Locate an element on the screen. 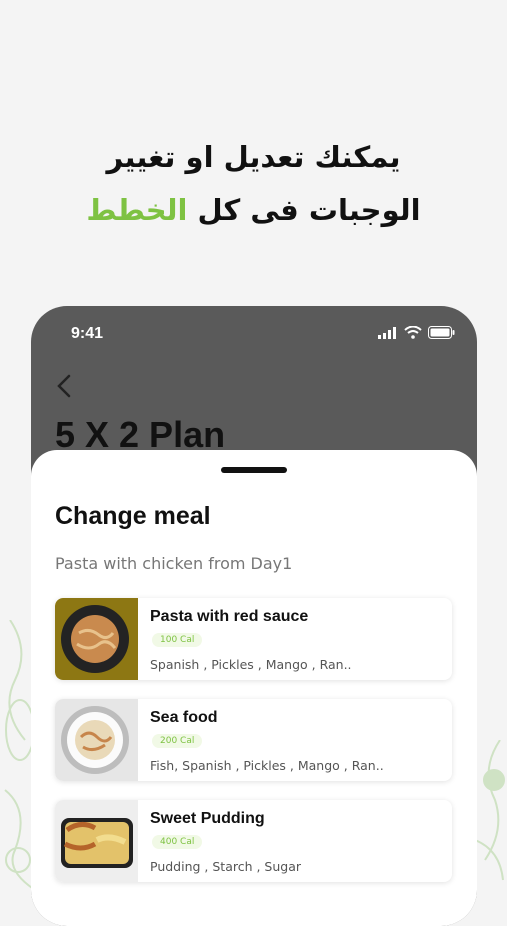  wifi-icon is located at coordinates (413, 332).